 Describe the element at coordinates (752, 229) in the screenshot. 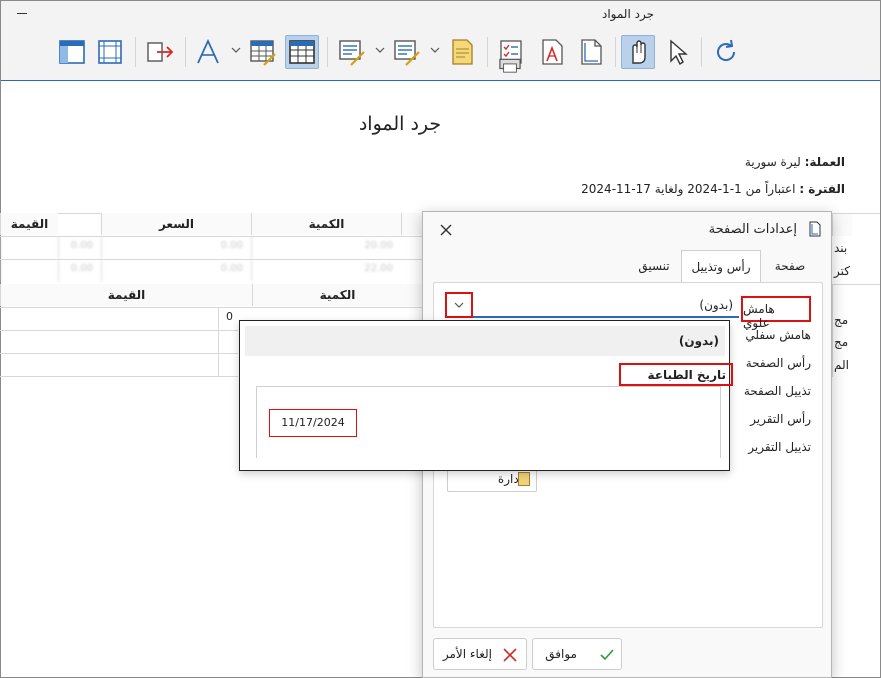

I see `dialog-title: إعدادات الصفحة` at that location.